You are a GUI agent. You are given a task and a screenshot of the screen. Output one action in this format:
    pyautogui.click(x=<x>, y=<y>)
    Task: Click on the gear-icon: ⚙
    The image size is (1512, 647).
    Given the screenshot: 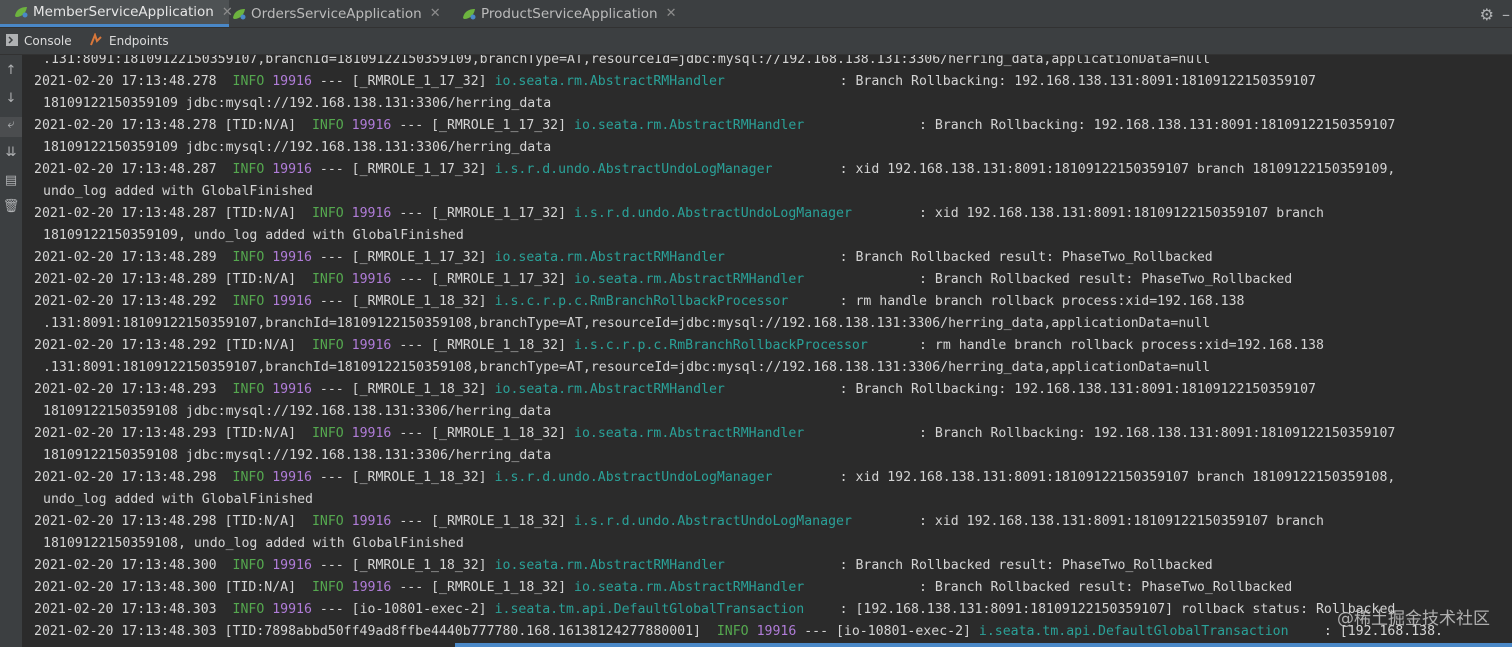 What is the action you would take?
    pyautogui.click(x=1487, y=14)
    